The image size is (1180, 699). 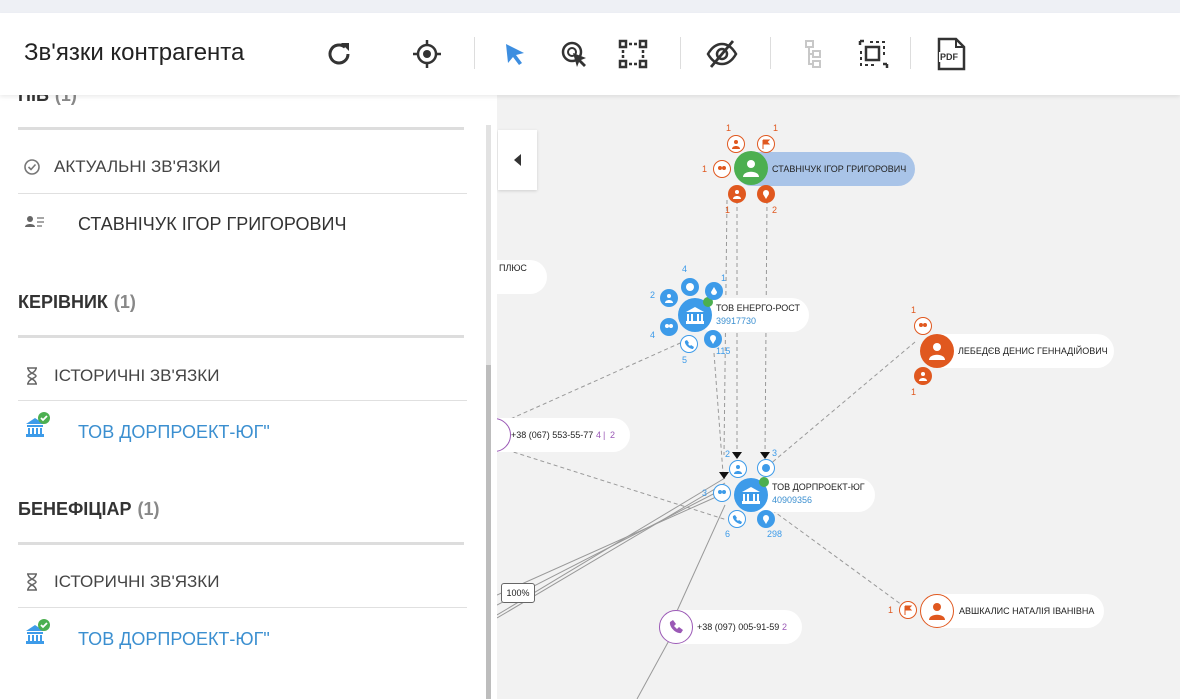 I want to click on pdf-icon: PDF, so click(x=951, y=54).